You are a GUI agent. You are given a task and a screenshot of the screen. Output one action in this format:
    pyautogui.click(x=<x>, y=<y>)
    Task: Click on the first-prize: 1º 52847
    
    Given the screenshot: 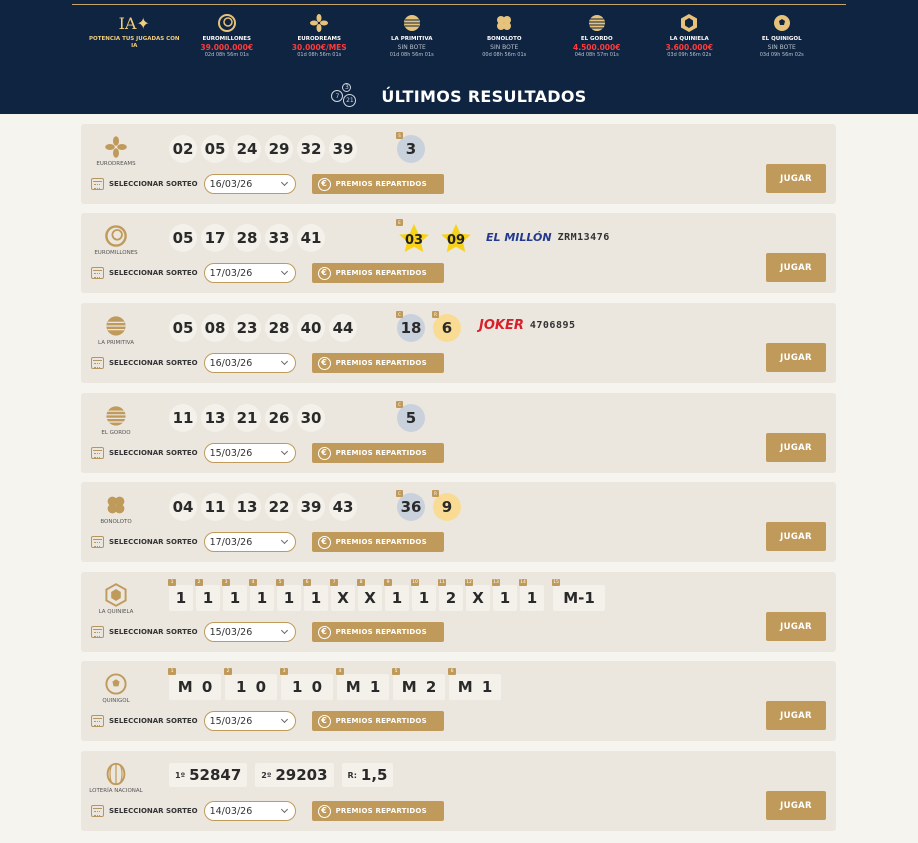 What is the action you would take?
    pyautogui.click(x=208, y=775)
    